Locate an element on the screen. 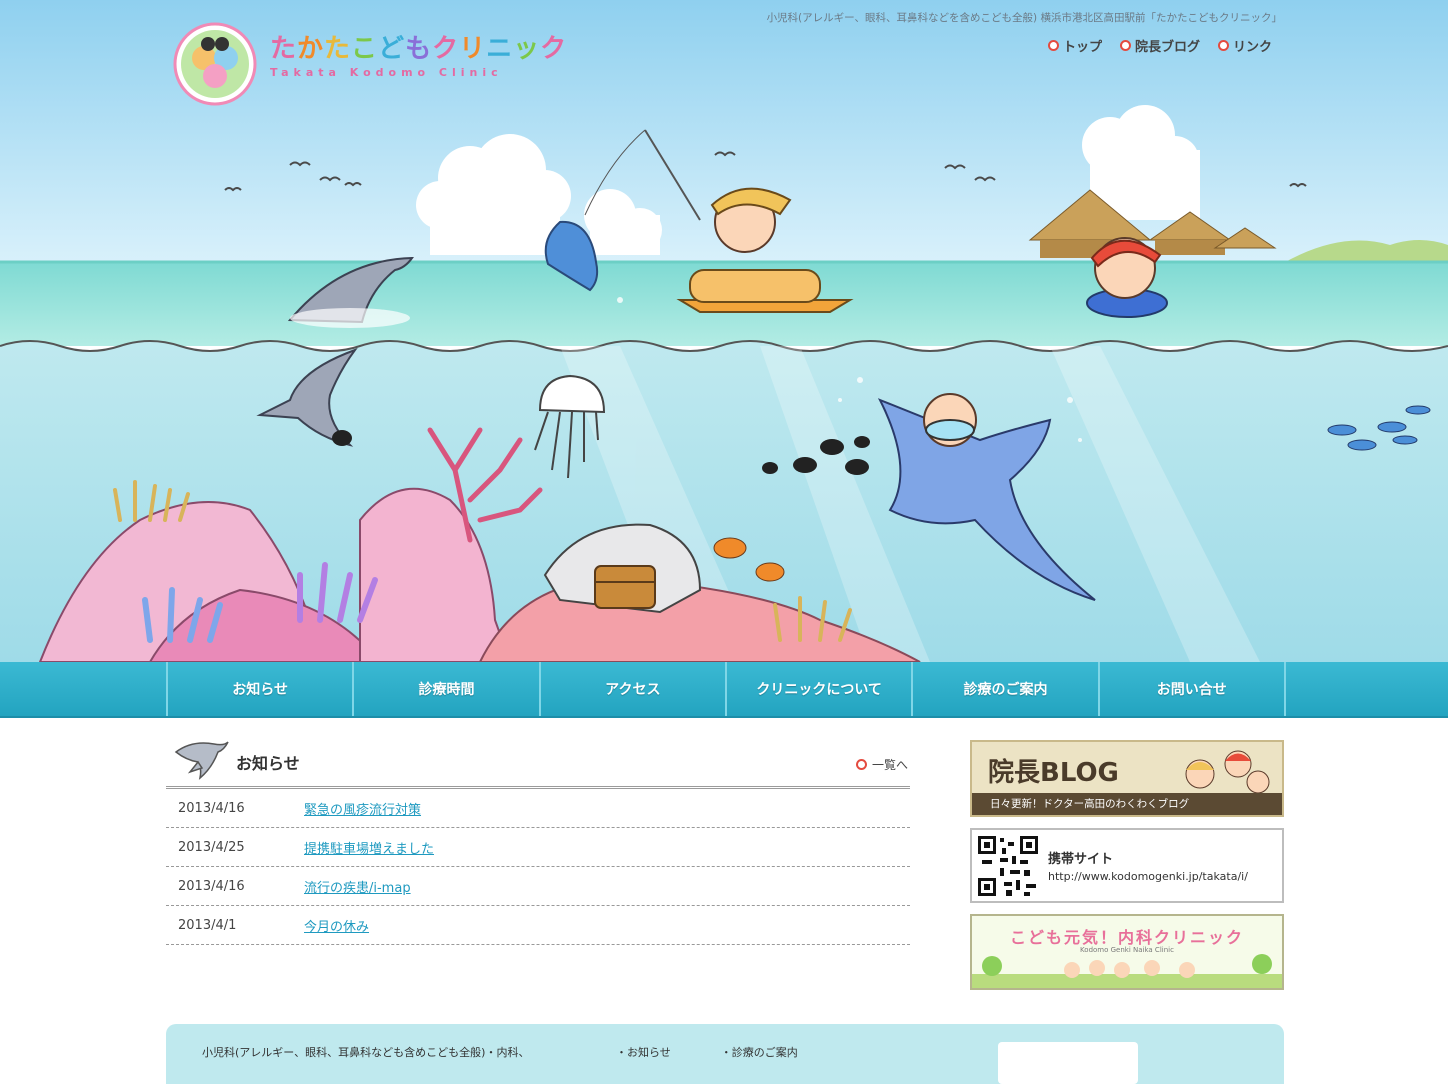 Image resolution: width=1448 pixels, height=1084 pixels. genki-banner-illustration is located at coordinates (1127, 971).